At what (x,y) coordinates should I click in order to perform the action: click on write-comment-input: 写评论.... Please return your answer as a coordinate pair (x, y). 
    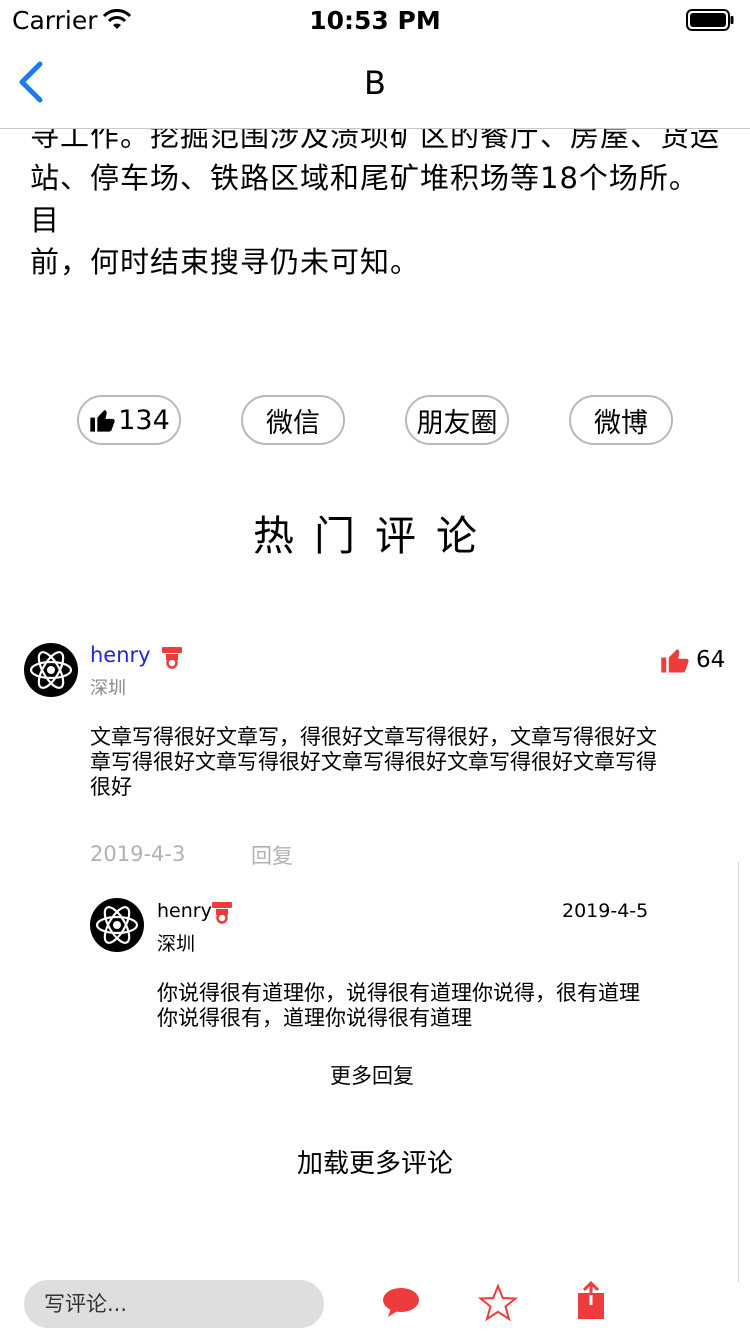
    Looking at the image, I should click on (174, 1304).